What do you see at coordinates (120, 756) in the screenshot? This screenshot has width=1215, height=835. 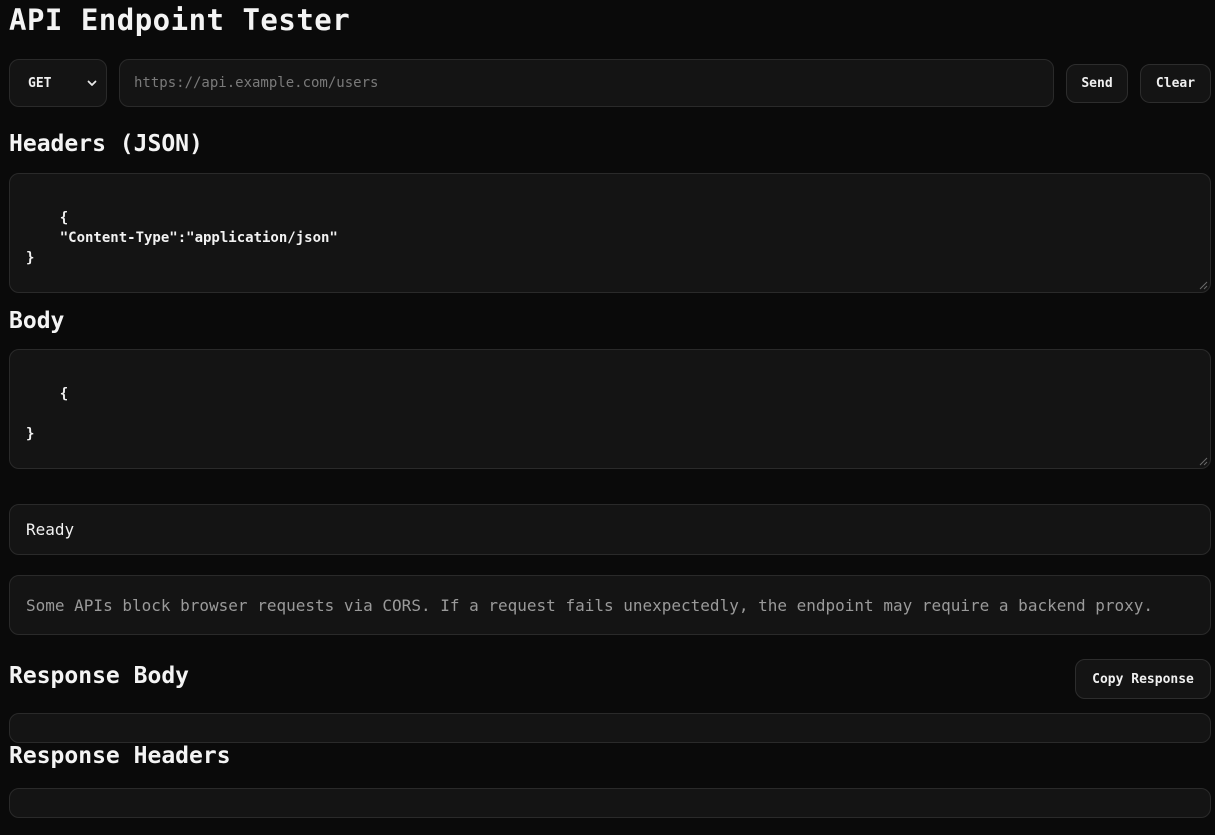 I see `response-headers-heading: Response Headers` at bounding box center [120, 756].